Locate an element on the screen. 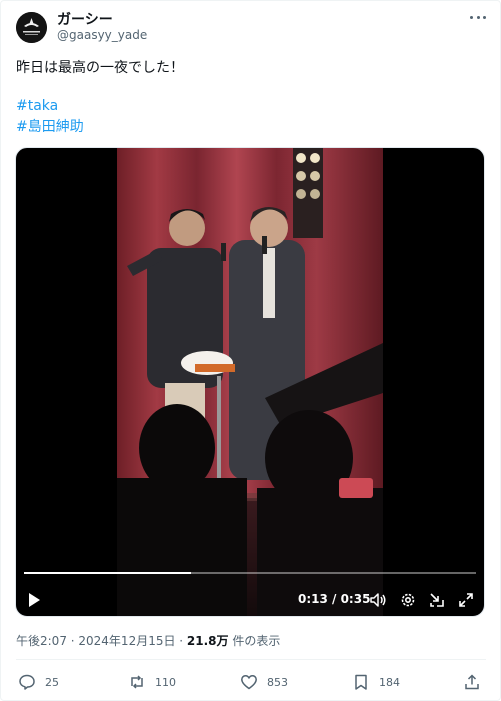  bookmark-count: 184 is located at coordinates (389, 682).